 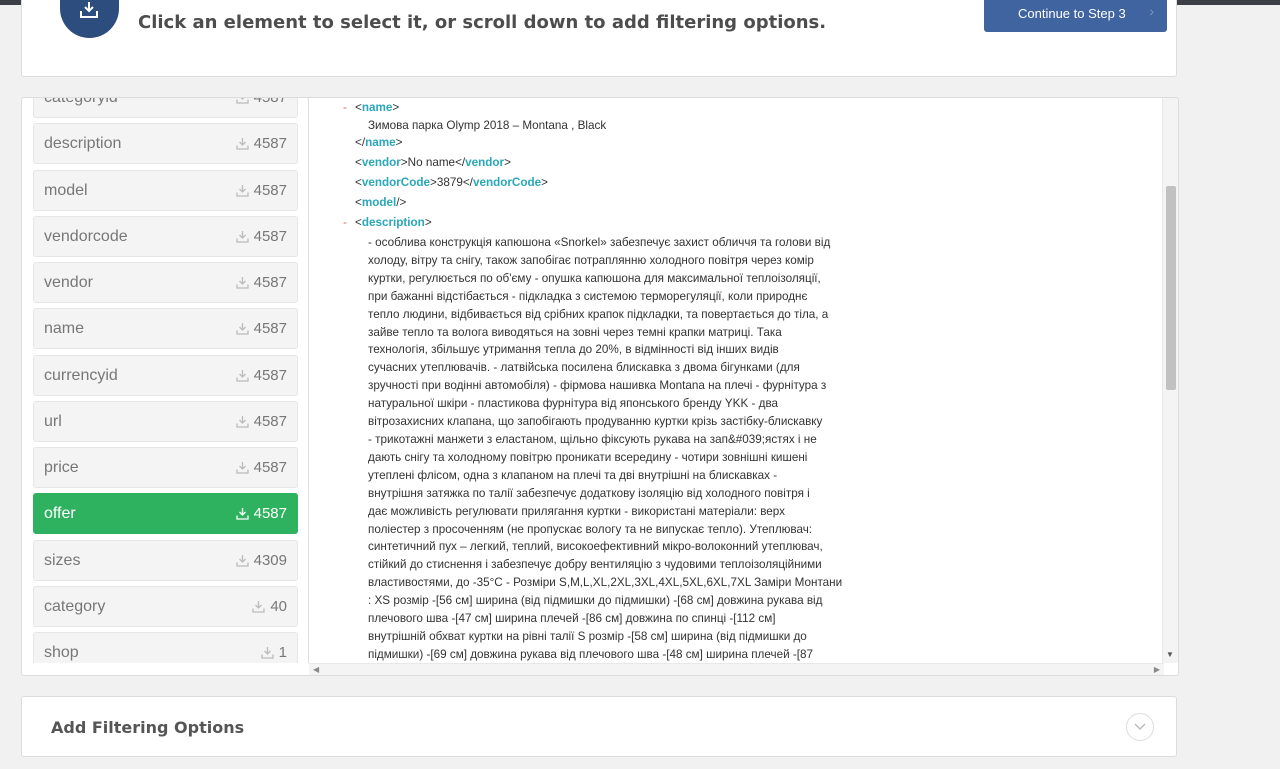 I want to click on element-item-label: offer, so click(x=60, y=514).